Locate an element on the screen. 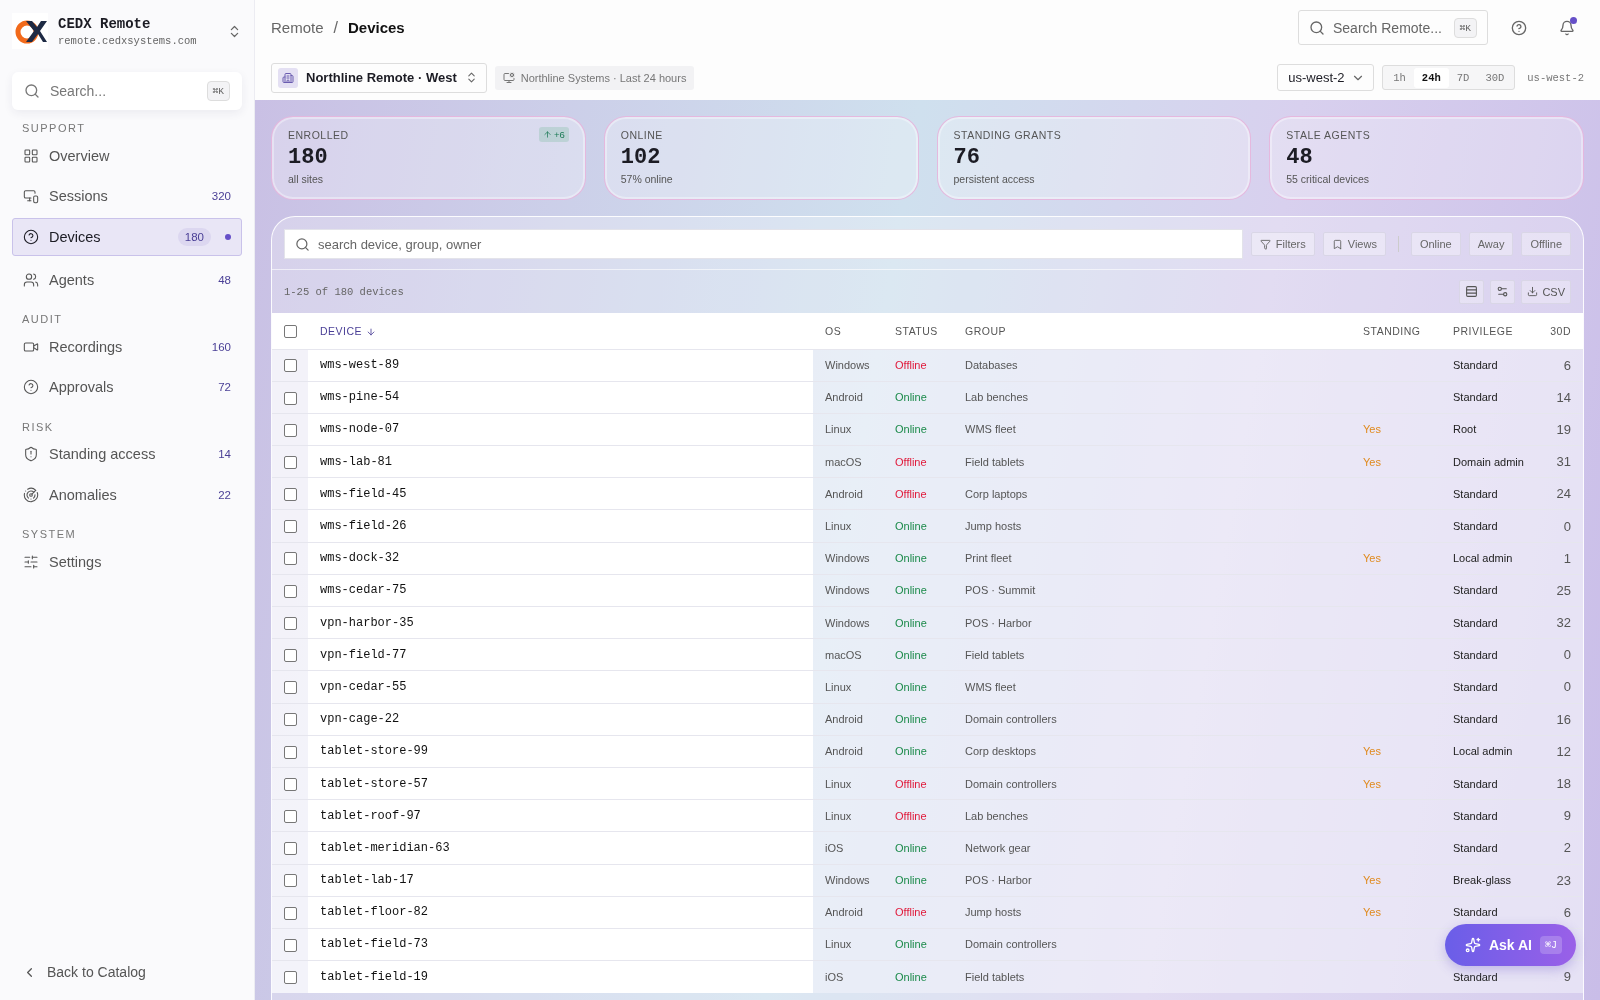  sliders-icon is located at coordinates (1503, 291).